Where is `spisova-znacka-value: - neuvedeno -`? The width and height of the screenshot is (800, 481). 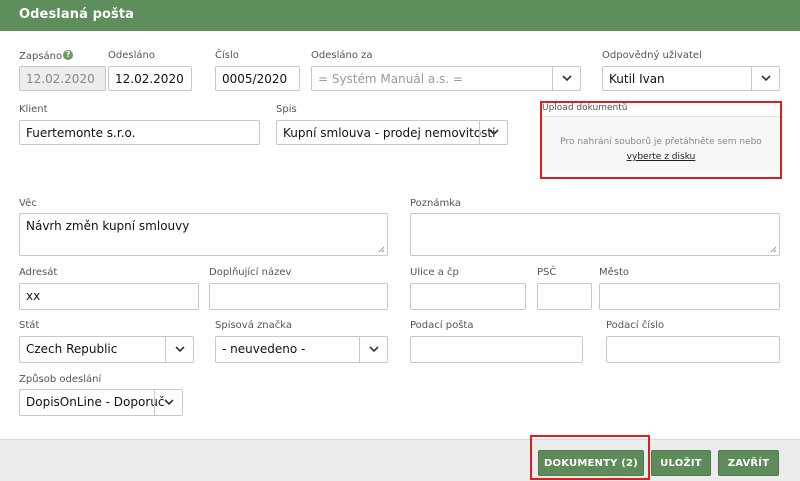
spisova-znacka-value: - neuvedeno - is located at coordinates (264, 349).